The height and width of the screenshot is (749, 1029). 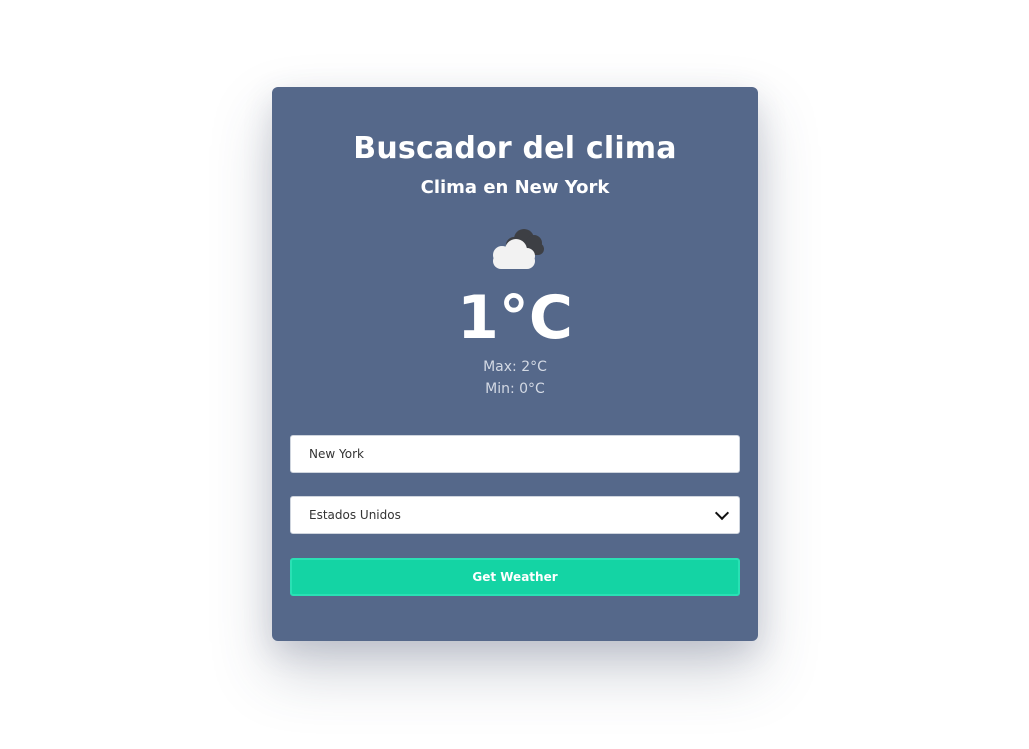 What do you see at coordinates (515, 318) in the screenshot?
I see `temperature-value: 1°C` at bounding box center [515, 318].